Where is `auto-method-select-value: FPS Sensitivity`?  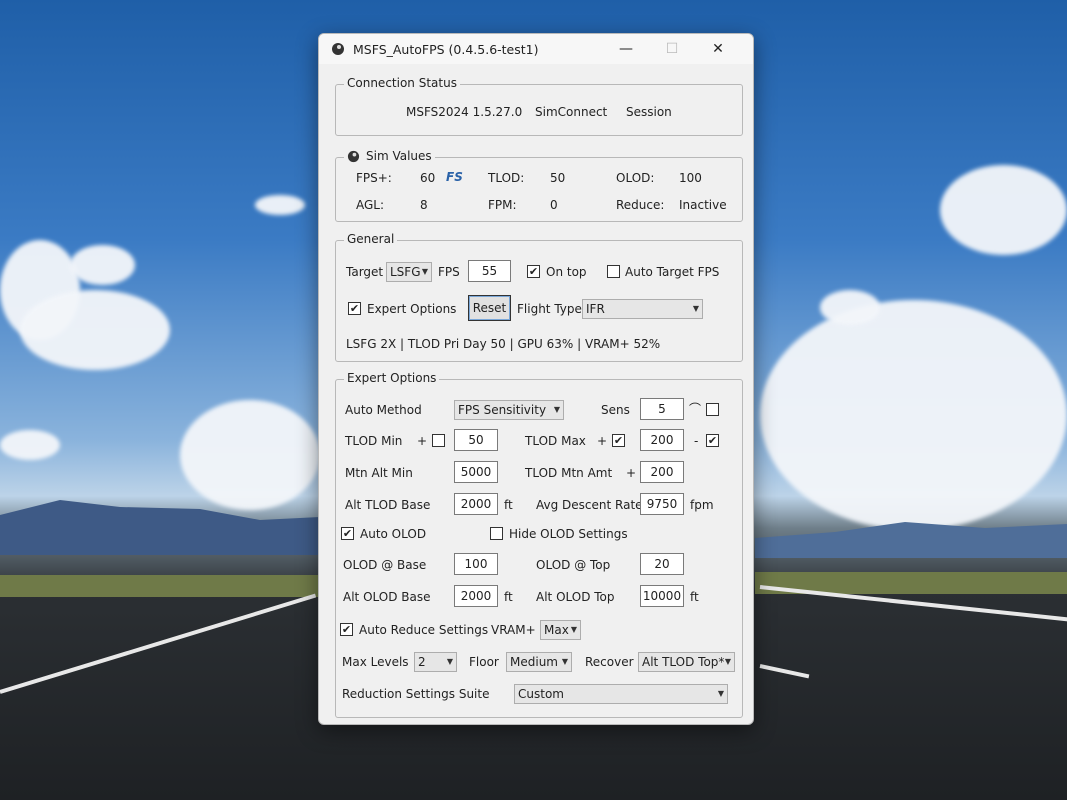
auto-method-select-value: FPS Sensitivity is located at coordinates (502, 410).